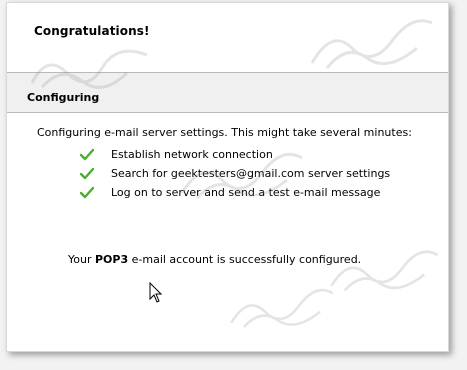  What do you see at coordinates (111, 259) in the screenshot?
I see `result-protocol: POP3` at bounding box center [111, 259].